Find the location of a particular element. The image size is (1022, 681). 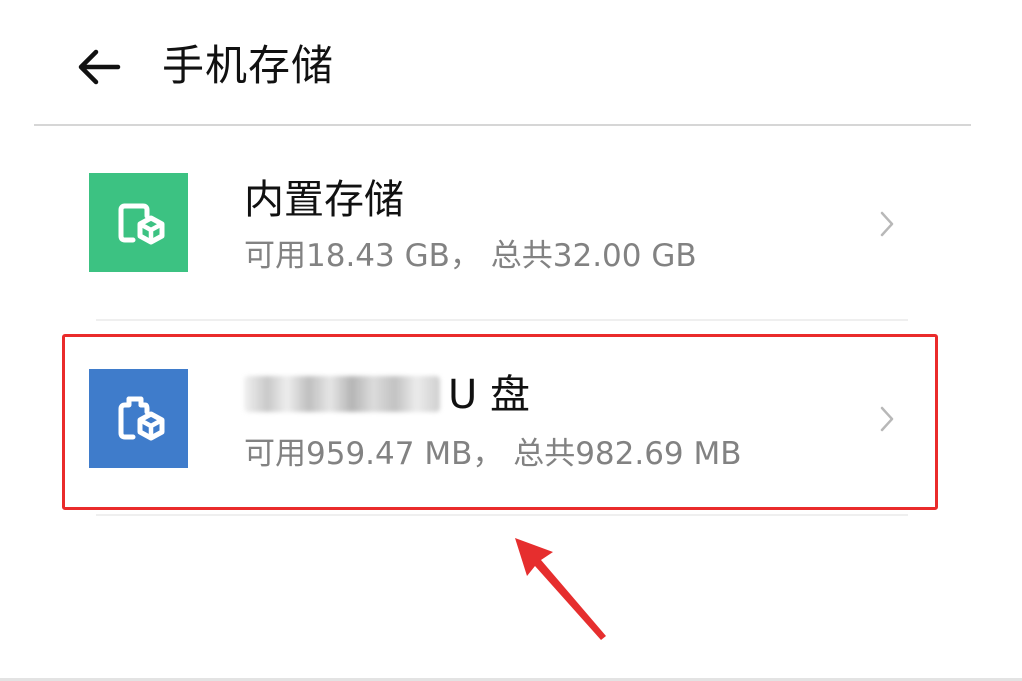

usb-storage-title: U 盘 is located at coordinates (387, 395).